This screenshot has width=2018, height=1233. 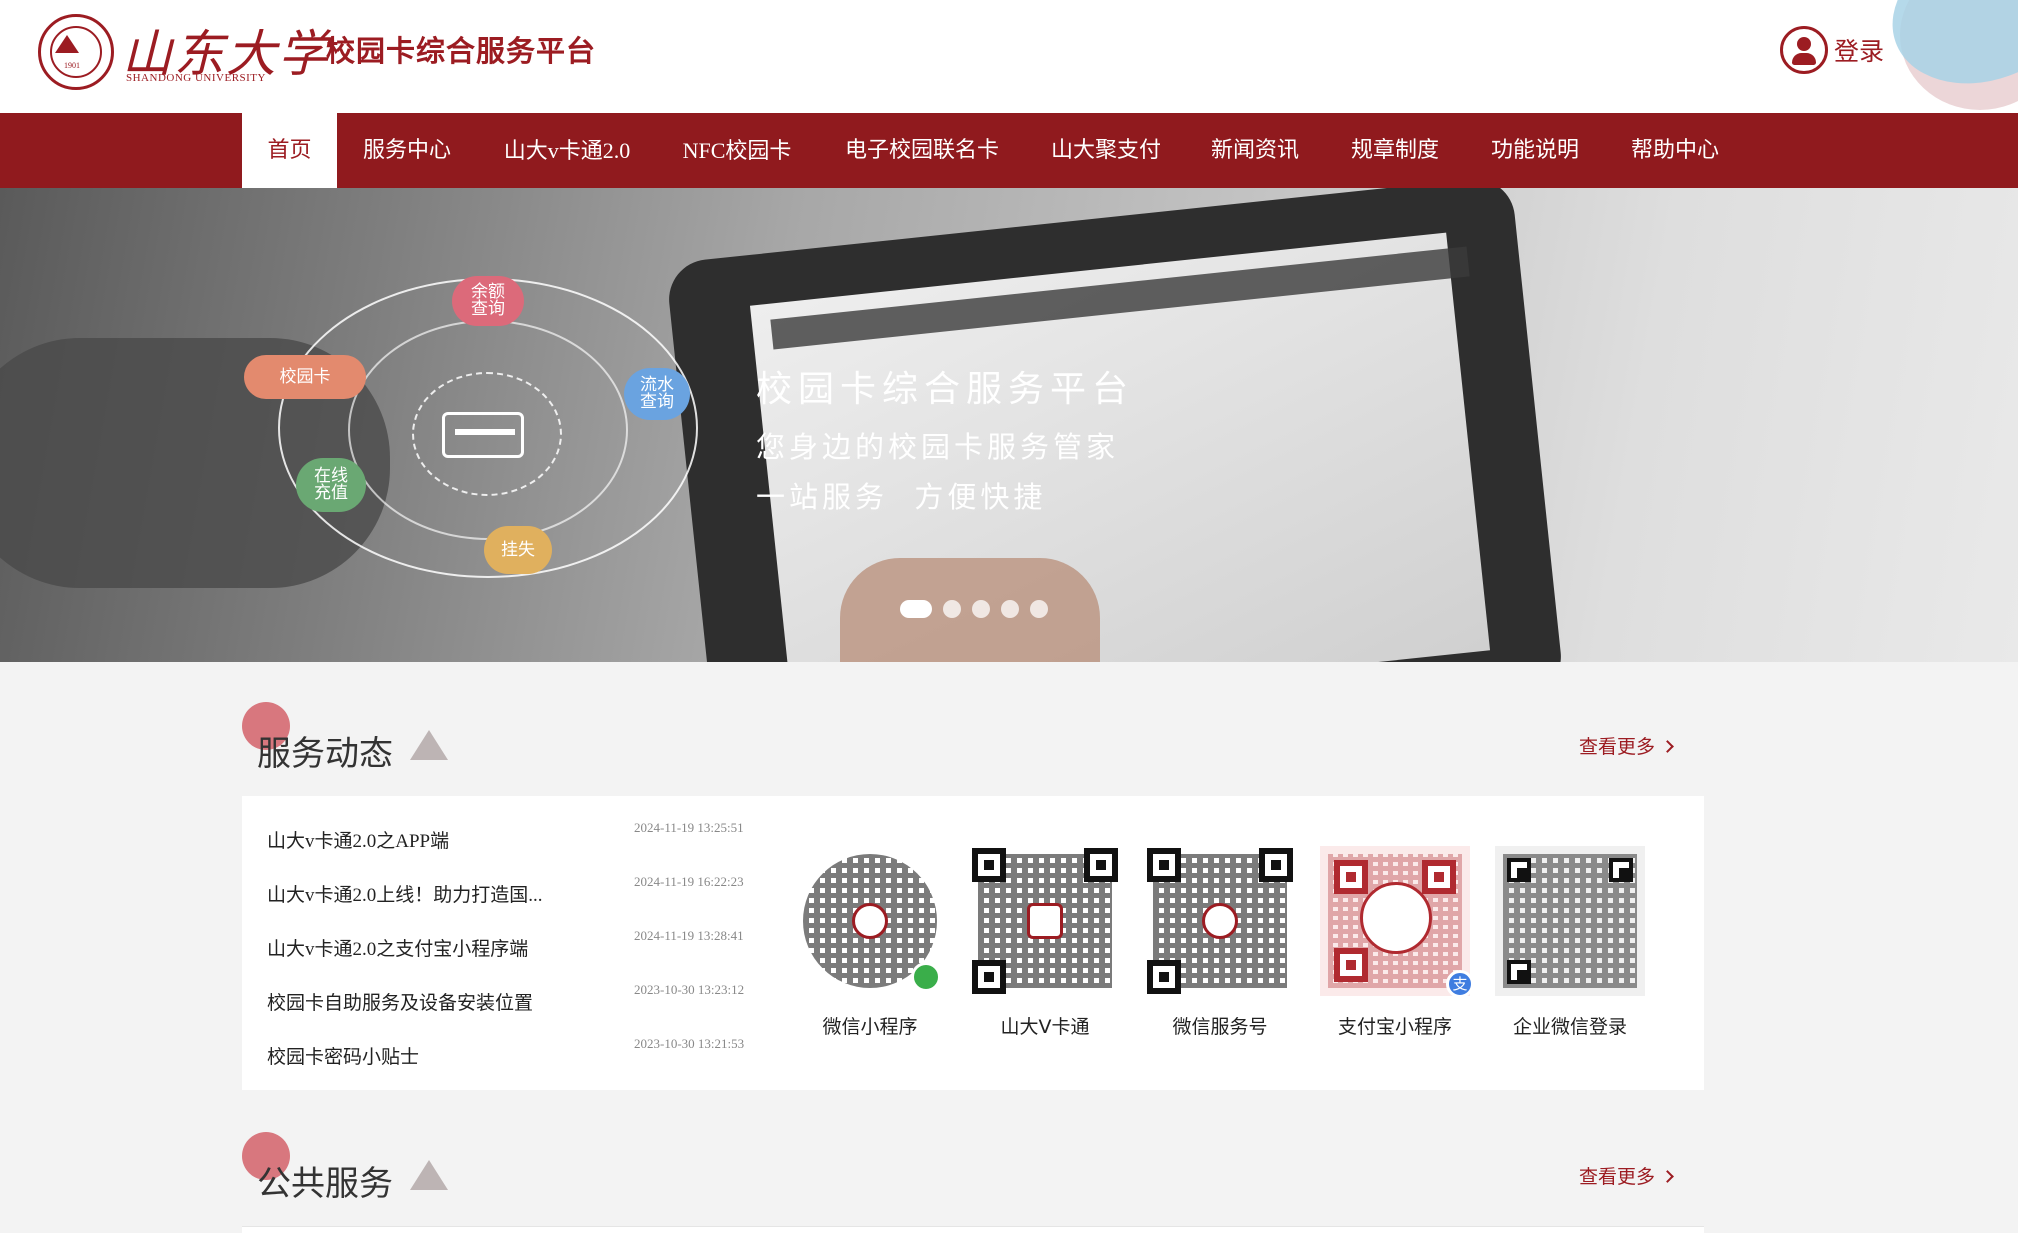 What do you see at coordinates (922, 150) in the screenshot?
I see `nav-item-e-campus-card: 电子校园联名卡` at bounding box center [922, 150].